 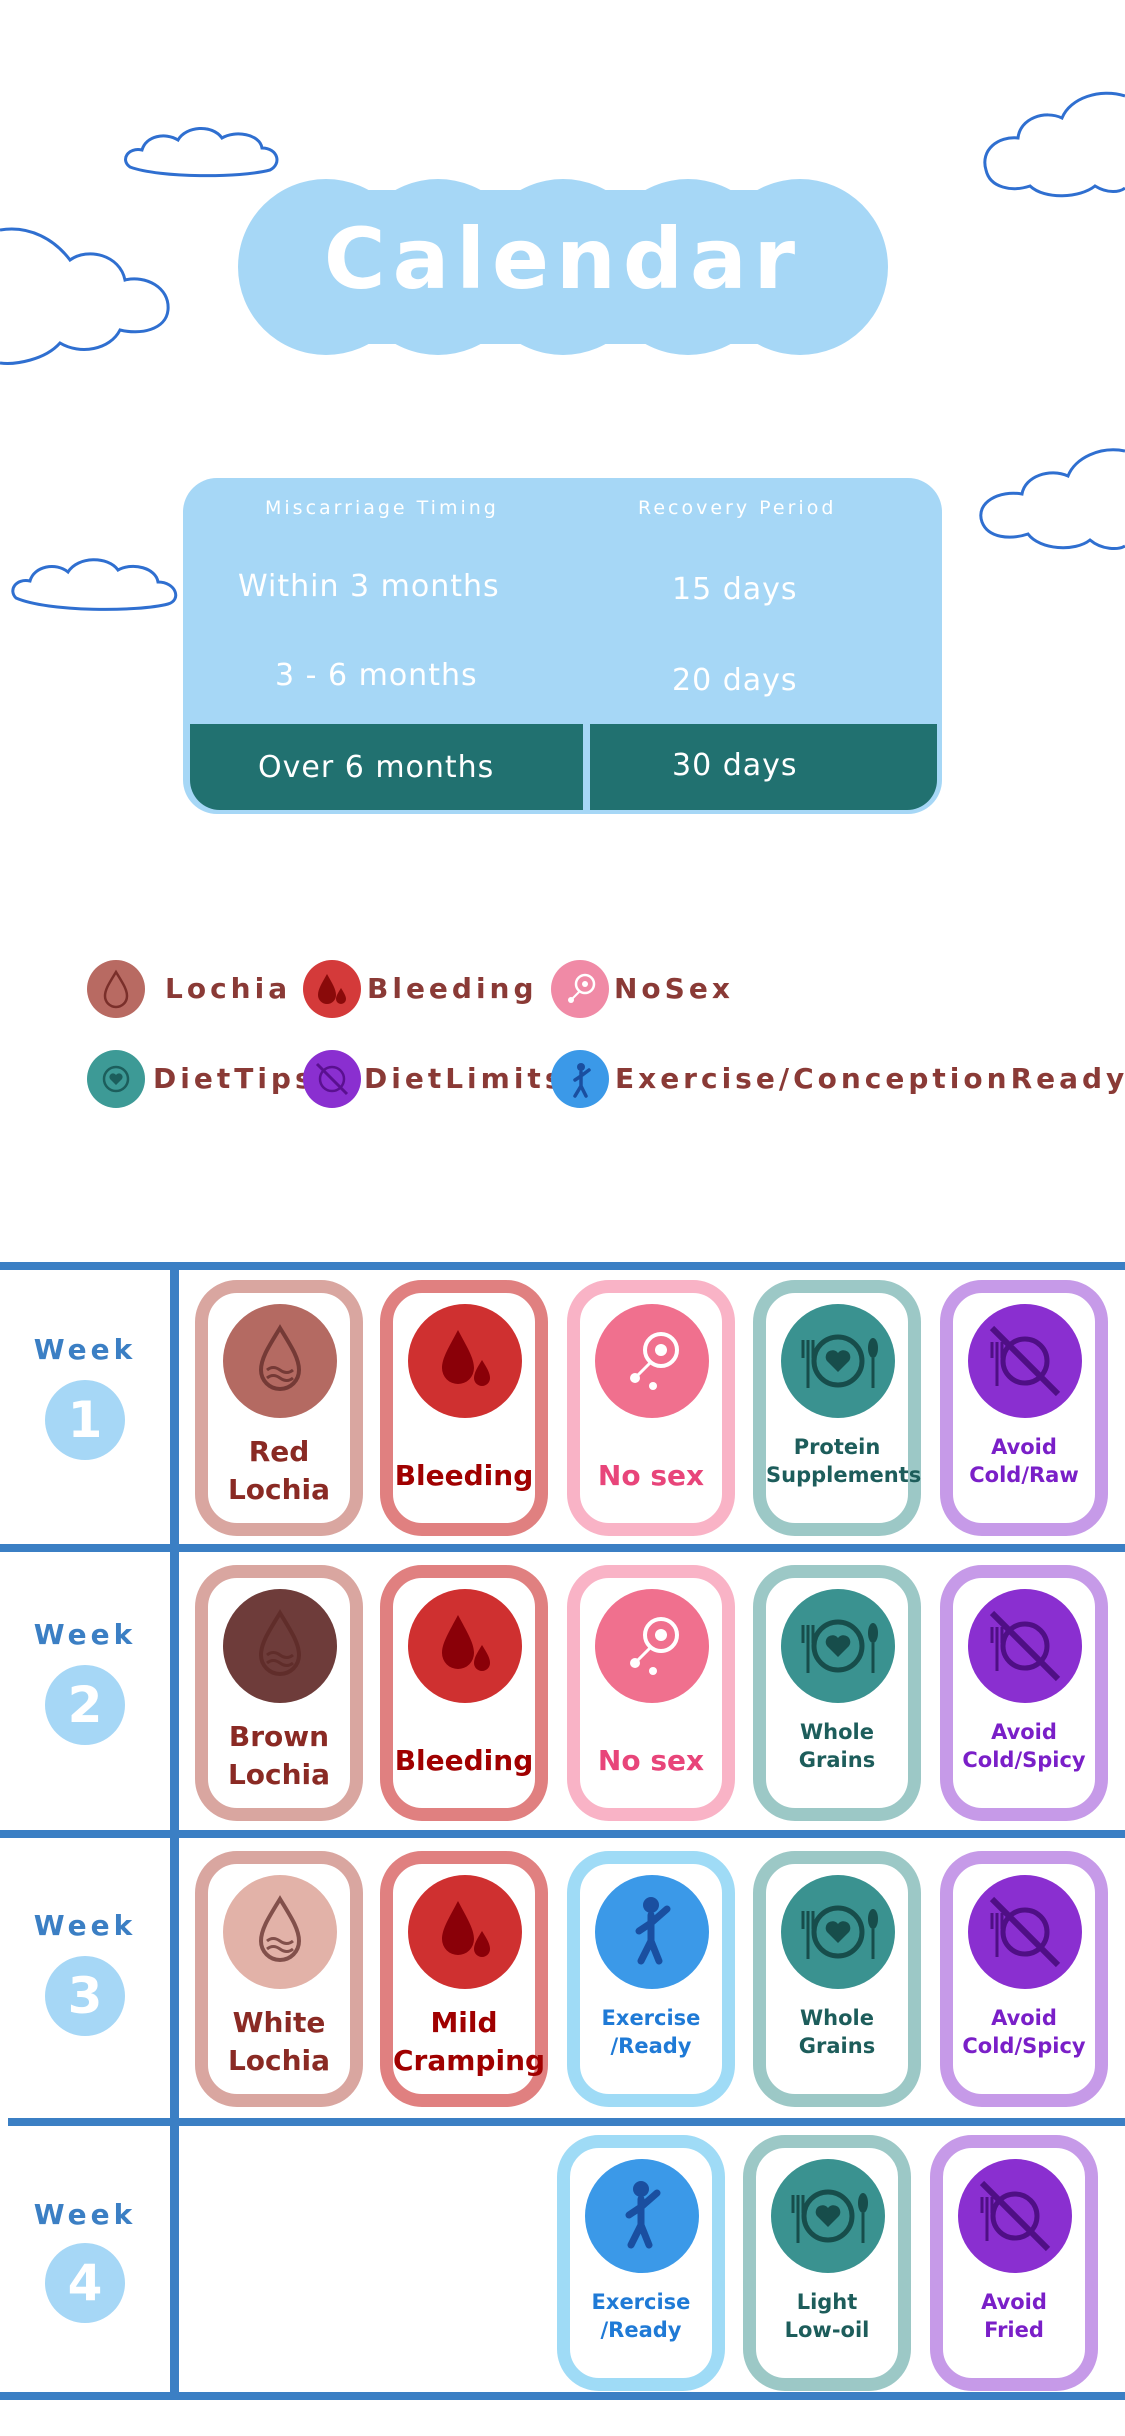 What do you see at coordinates (1024, 1461) in the screenshot?
I see `card-label: Avoid Cold/Raw` at bounding box center [1024, 1461].